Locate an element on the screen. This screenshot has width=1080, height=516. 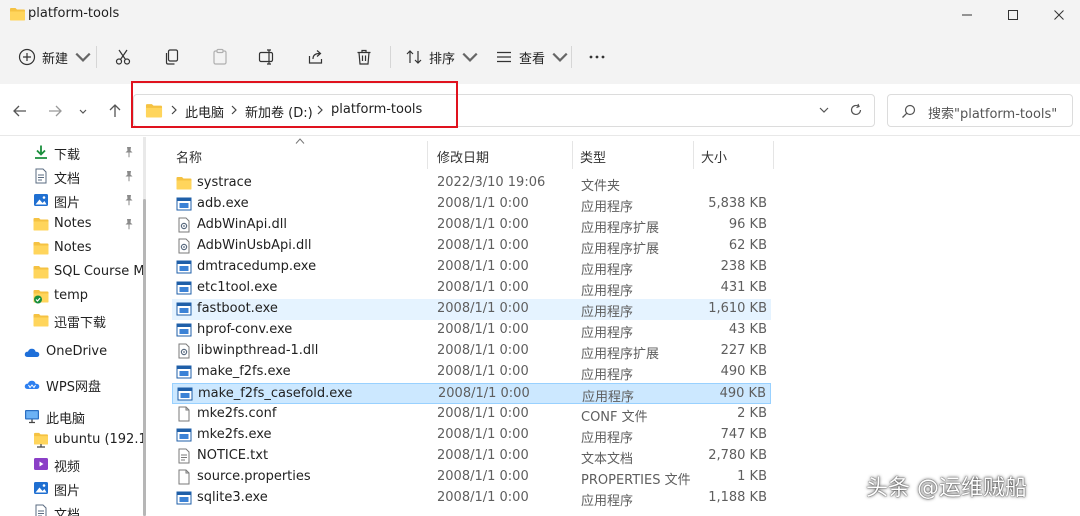
file-row: fastboot.exe 2008/1/1 0:00 应用程序 1,610 KB is located at coordinates (471, 309).